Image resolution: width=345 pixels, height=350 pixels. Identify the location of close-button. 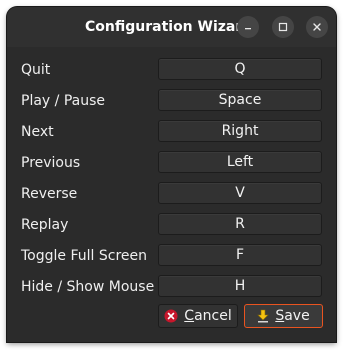
(317, 27).